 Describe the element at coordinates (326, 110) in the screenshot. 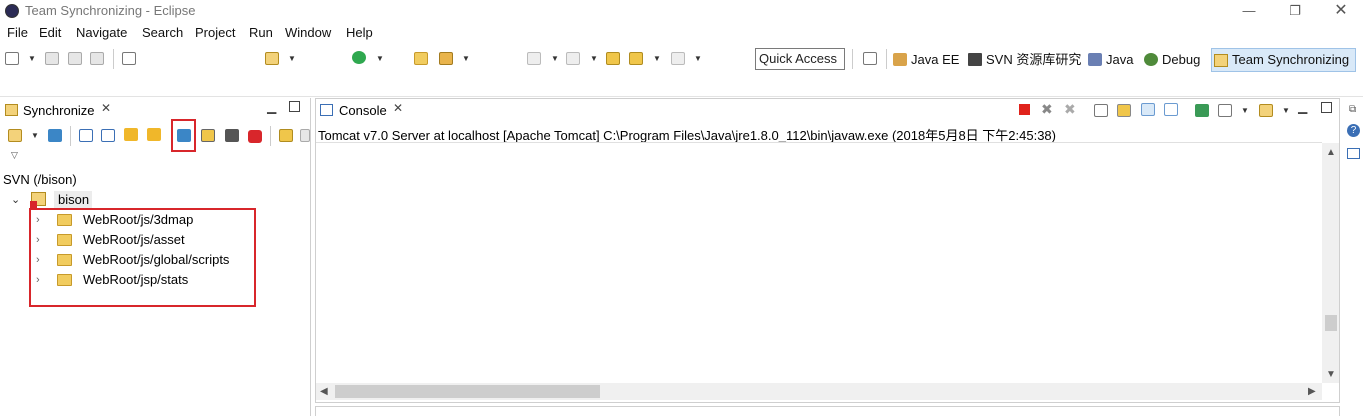

I see `console-icon` at that location.